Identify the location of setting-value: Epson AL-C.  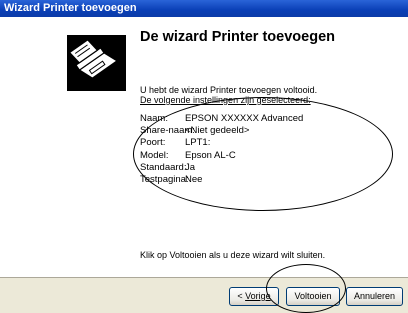
(210, 155).